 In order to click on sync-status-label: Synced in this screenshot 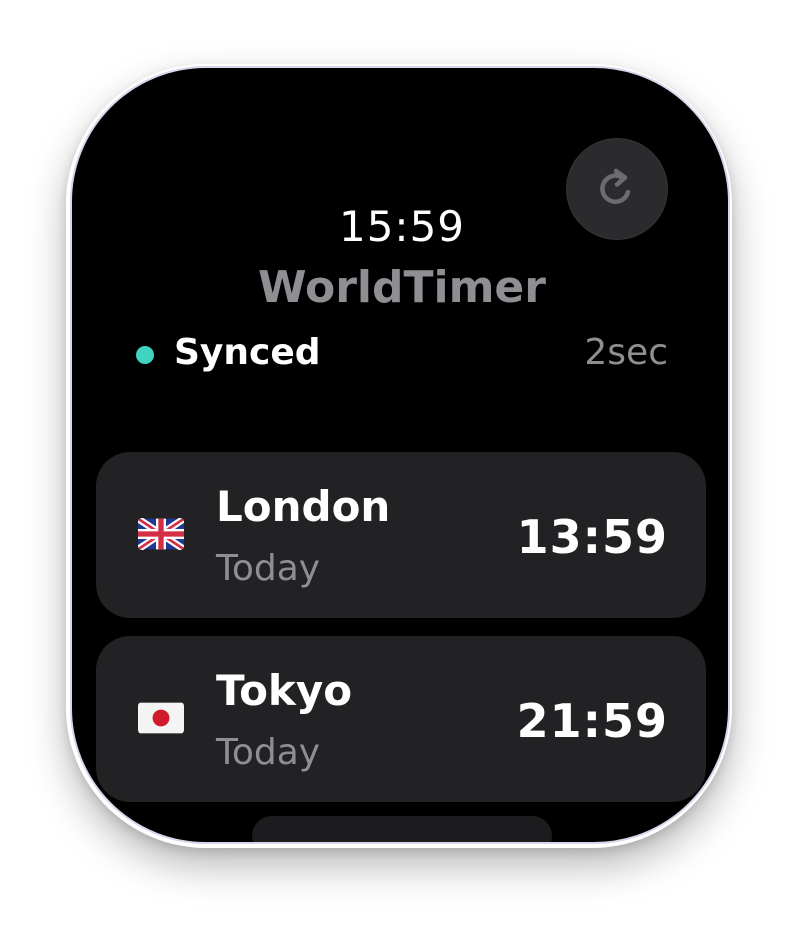, I will do `click(247, 352)`.